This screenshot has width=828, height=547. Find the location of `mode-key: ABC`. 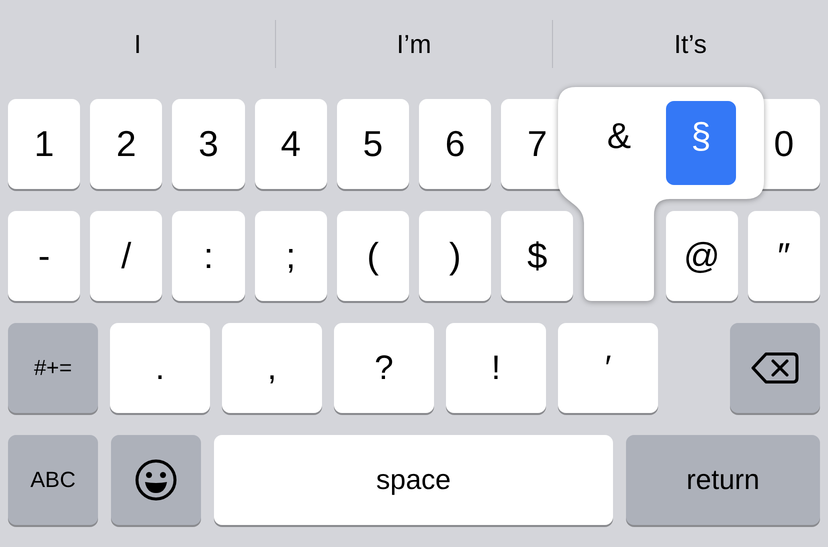

mode-key: ABC is located at coordinates (53, 480).